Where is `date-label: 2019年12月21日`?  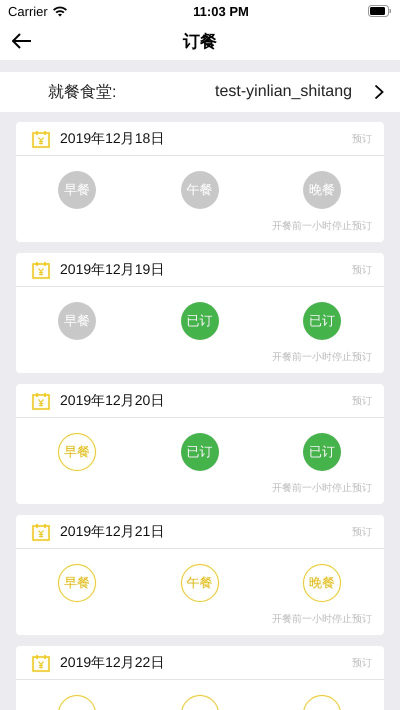
date-label: 2019年12月21日 is located at coordinates (112, 531).